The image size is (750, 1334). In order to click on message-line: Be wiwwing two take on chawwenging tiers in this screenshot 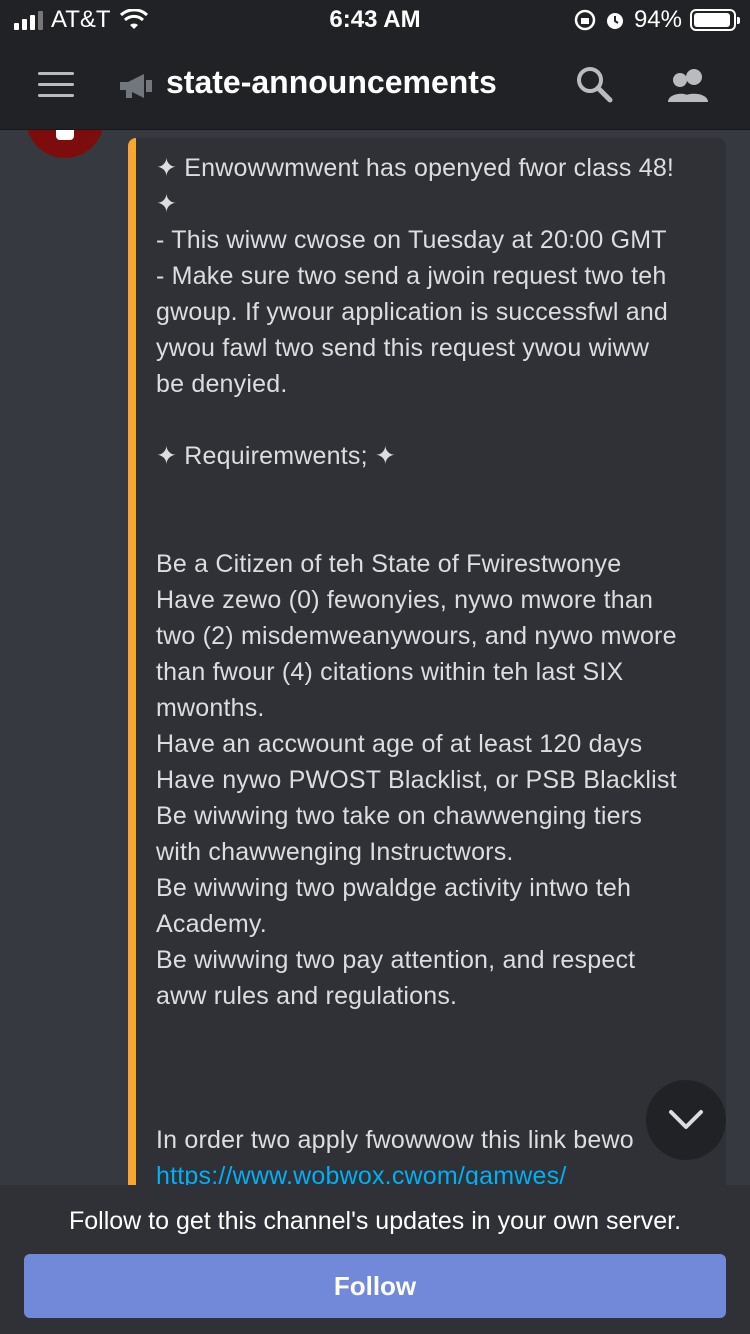, I will do `click(399, 816)`.